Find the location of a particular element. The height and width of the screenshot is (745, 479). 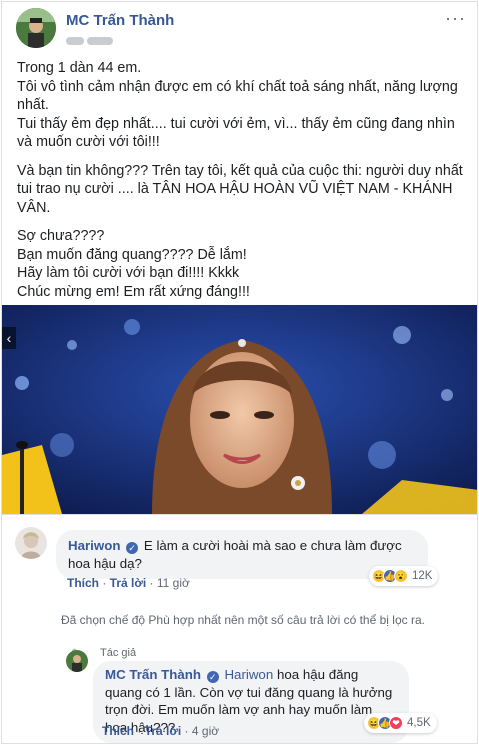

comment-time: 11 giờ is located at coordinates (173, 583).